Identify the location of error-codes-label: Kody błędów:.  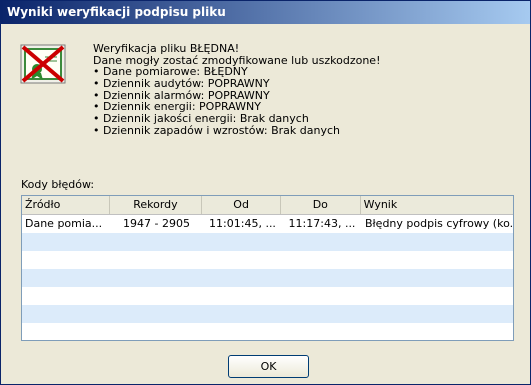
(58, 184).